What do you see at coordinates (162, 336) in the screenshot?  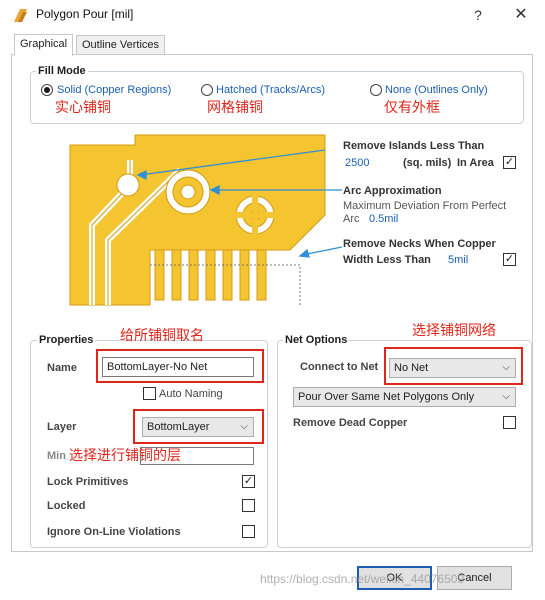 I see `note-name: 给所铺铜取名` at bounding box center [162, 336].